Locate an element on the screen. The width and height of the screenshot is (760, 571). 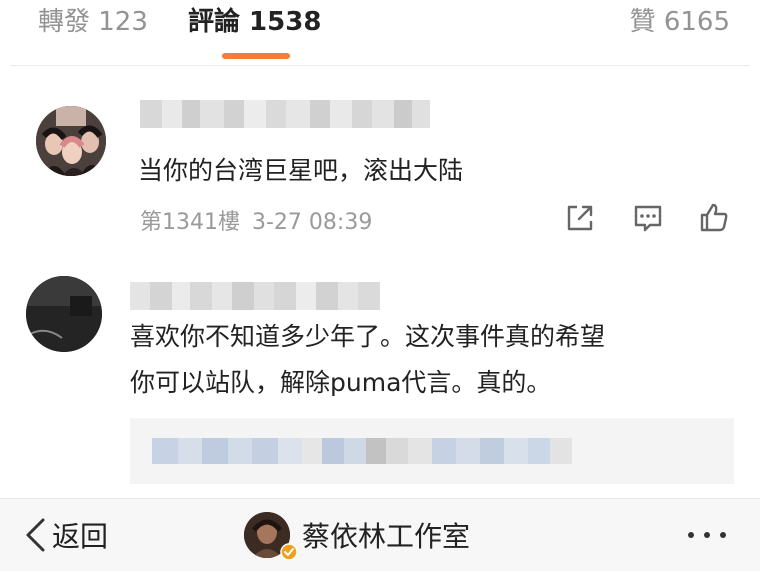
back-label: 返回 is located at coordinates (80, 536).